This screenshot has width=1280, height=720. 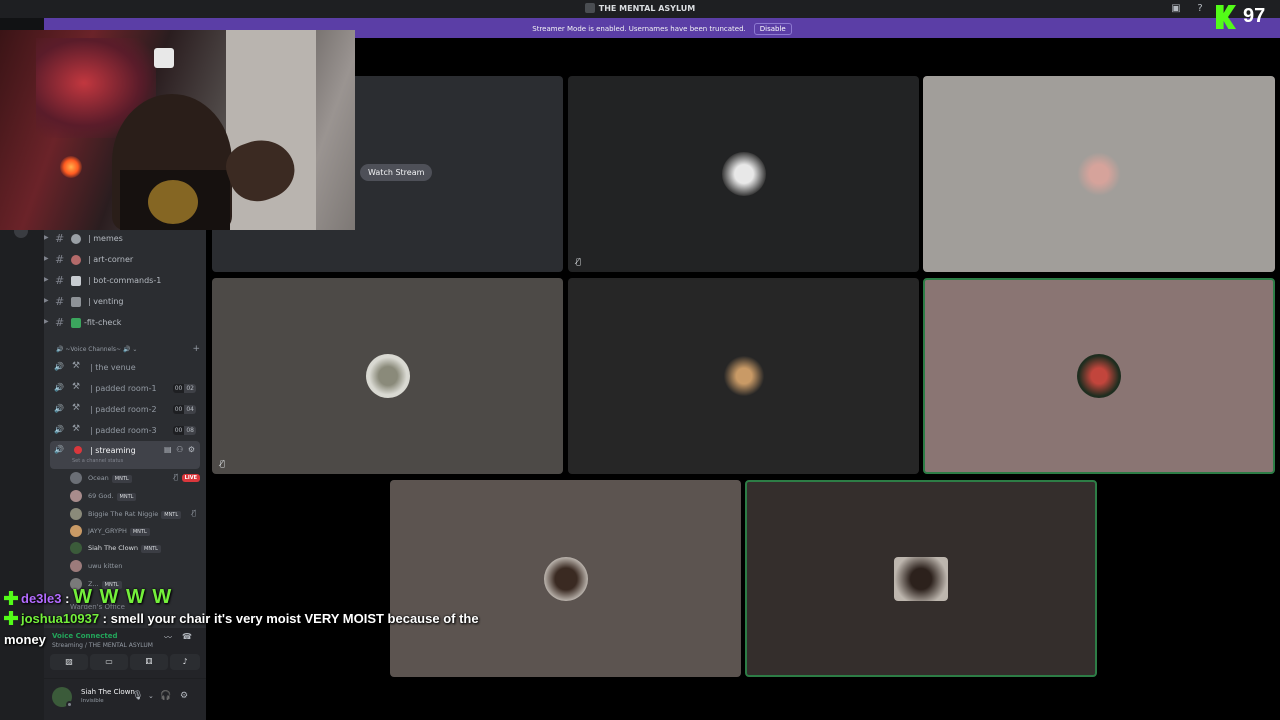 I want to click on activity-button: ⚅, so click(x=149, y=662).